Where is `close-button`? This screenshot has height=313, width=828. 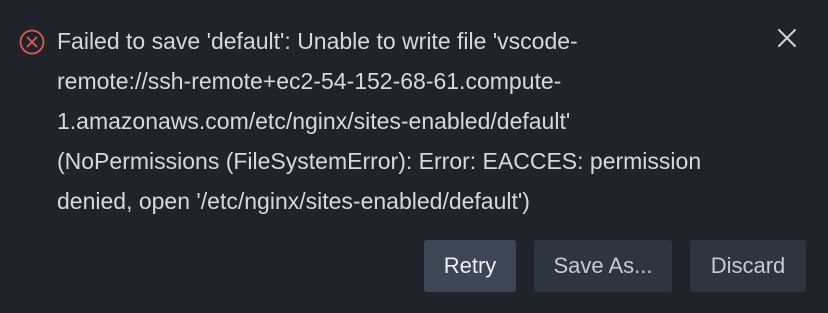 close-button is located at coordinates (787, 40).